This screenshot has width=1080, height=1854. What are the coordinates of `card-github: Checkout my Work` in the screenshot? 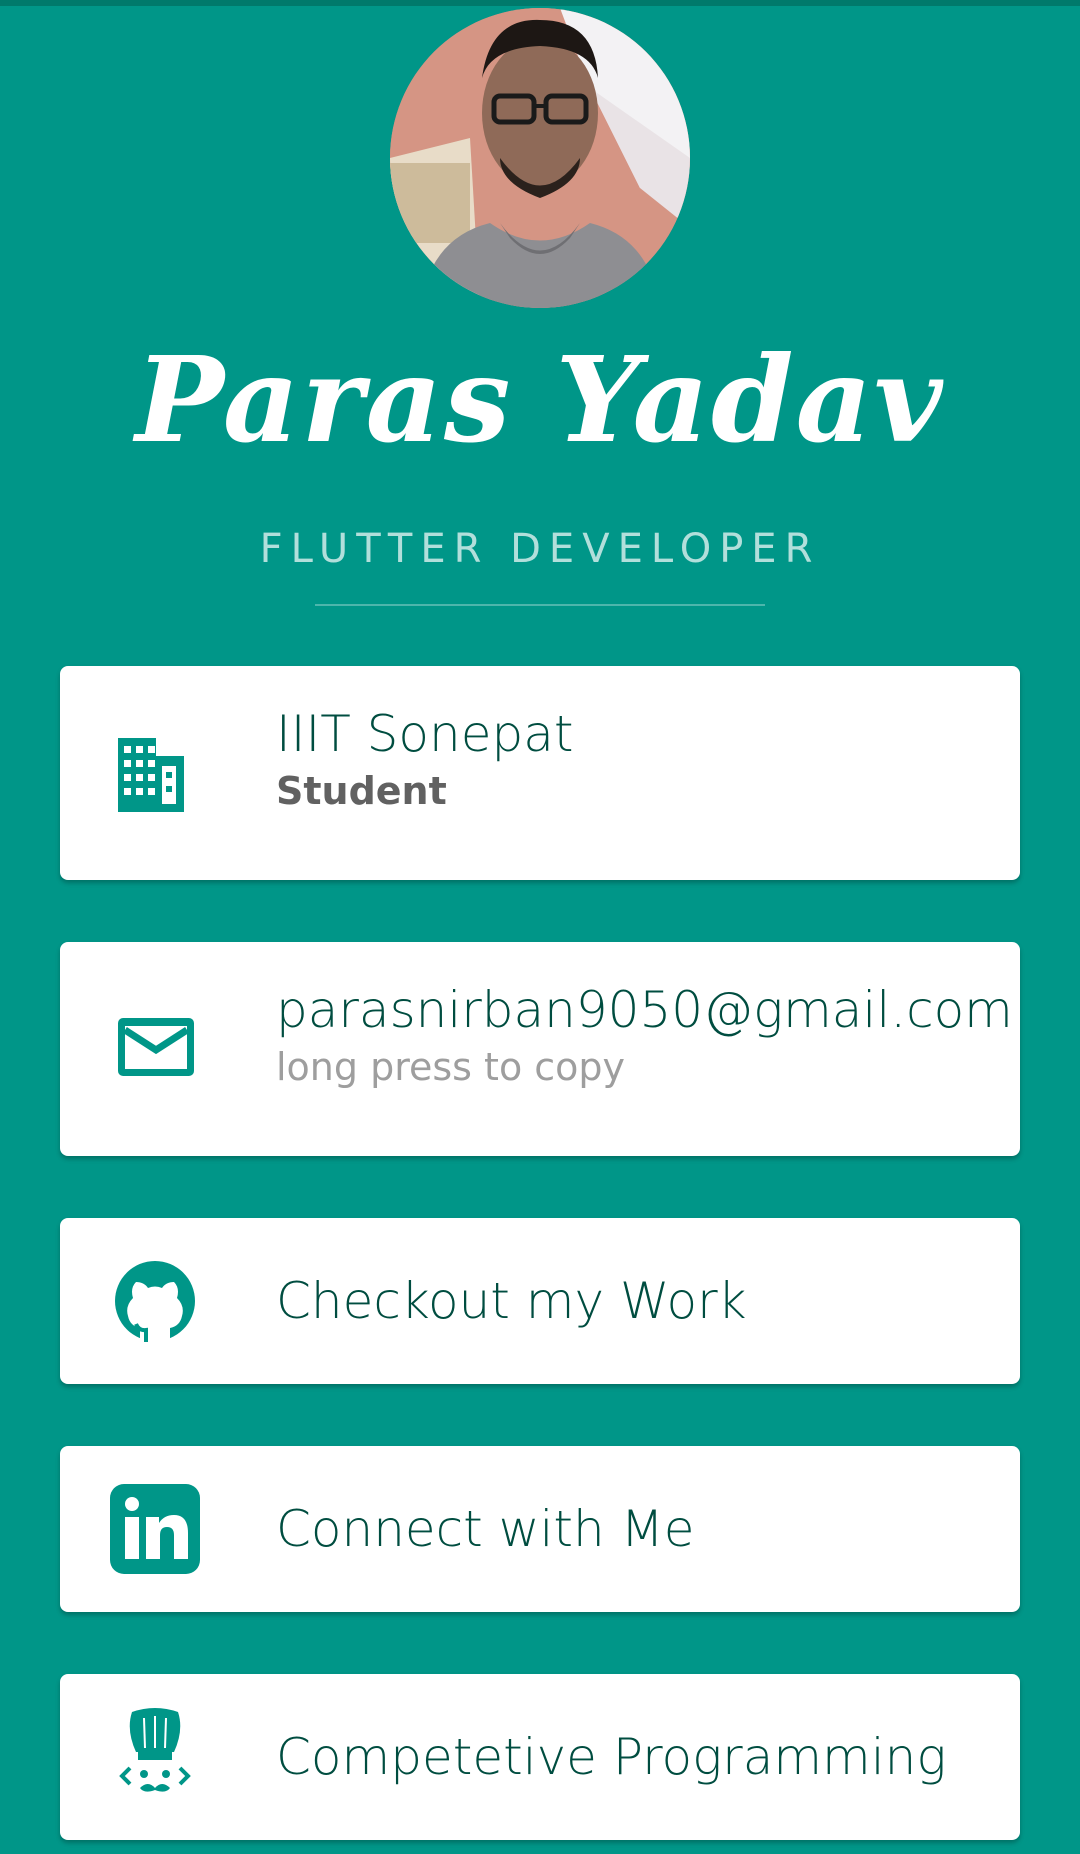 It's located at (540, 1301).